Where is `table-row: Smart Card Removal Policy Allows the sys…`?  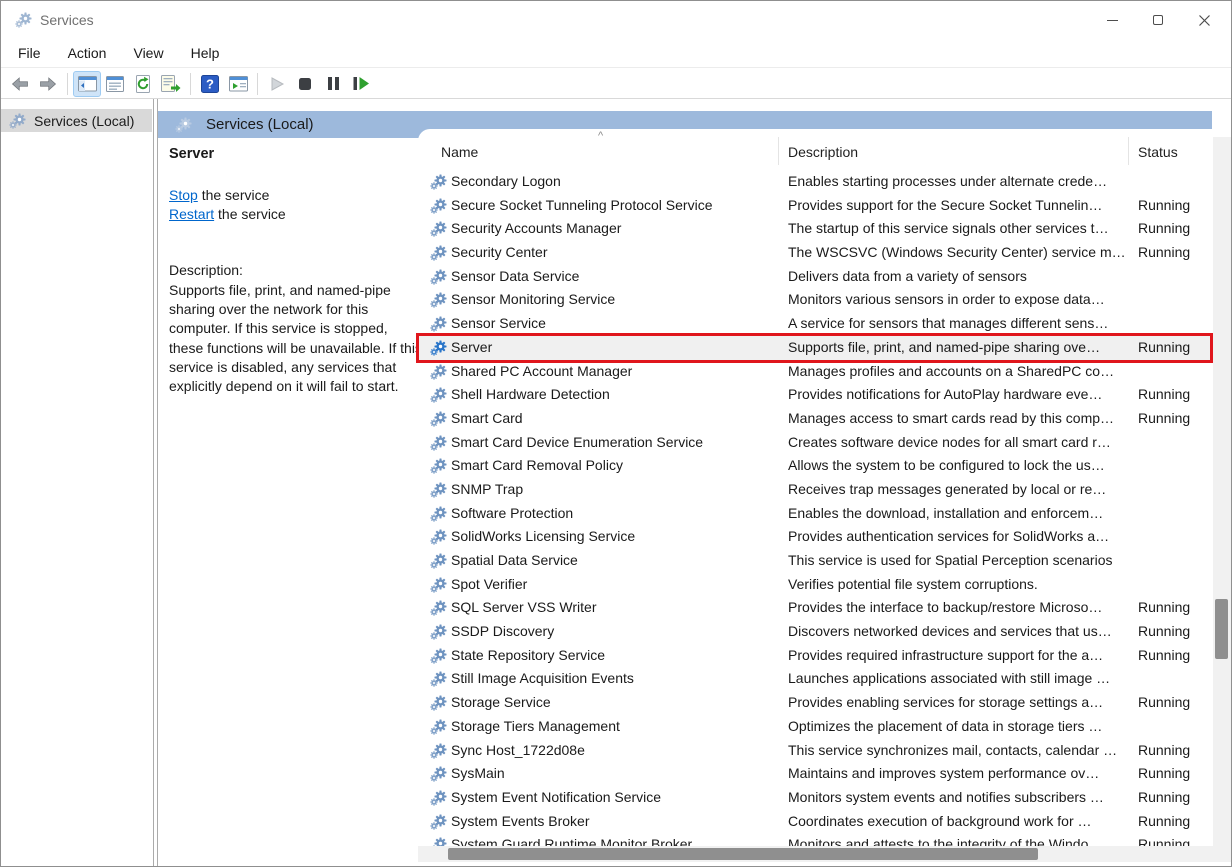
table-row: Smart Card Removal Policy Allows the sys… is located at coordinates (824, 466).